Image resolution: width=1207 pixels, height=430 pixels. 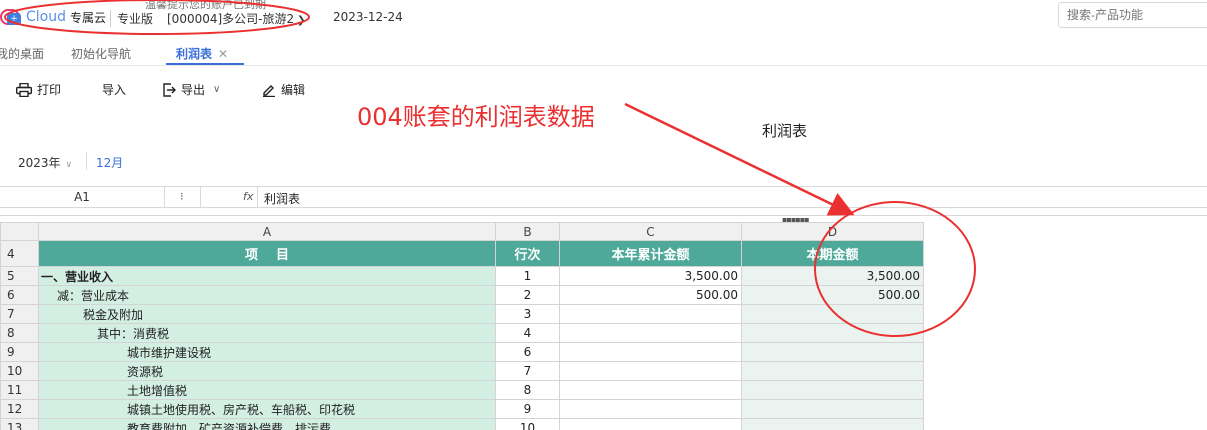 What do you see at coordinates (739, 159) in the screenshot?
I see `annotation-arrow` at bounding box center [739, 159].